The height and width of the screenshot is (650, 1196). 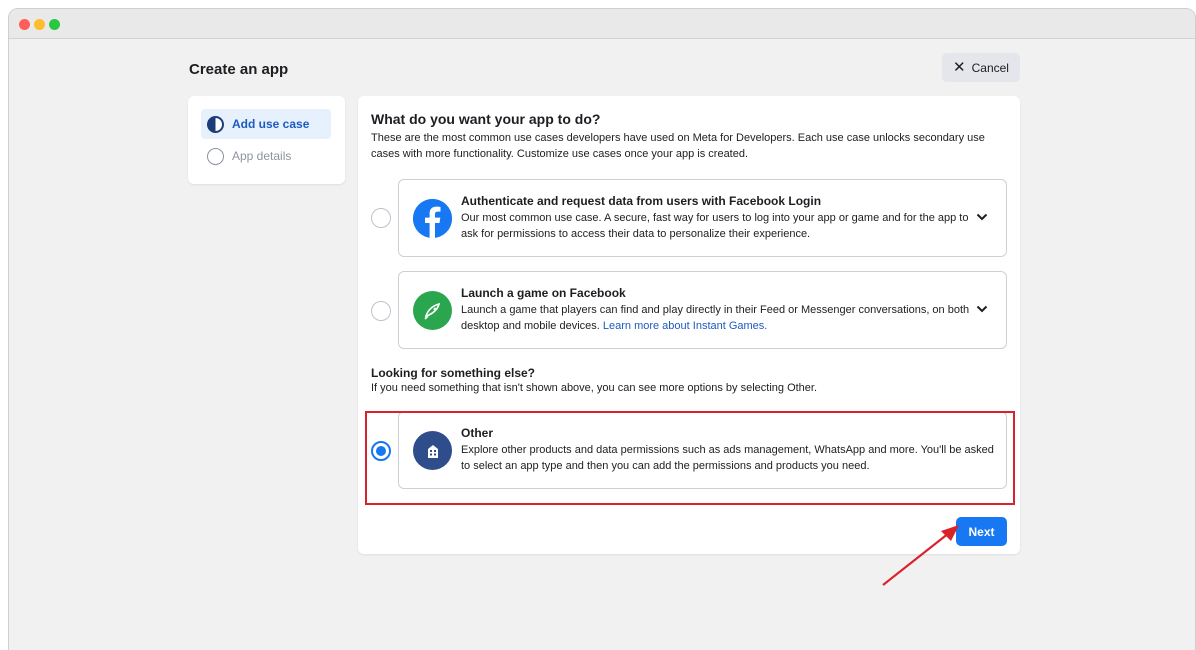 I want to click on red-arrow-icon, so click(x=920, y=555).